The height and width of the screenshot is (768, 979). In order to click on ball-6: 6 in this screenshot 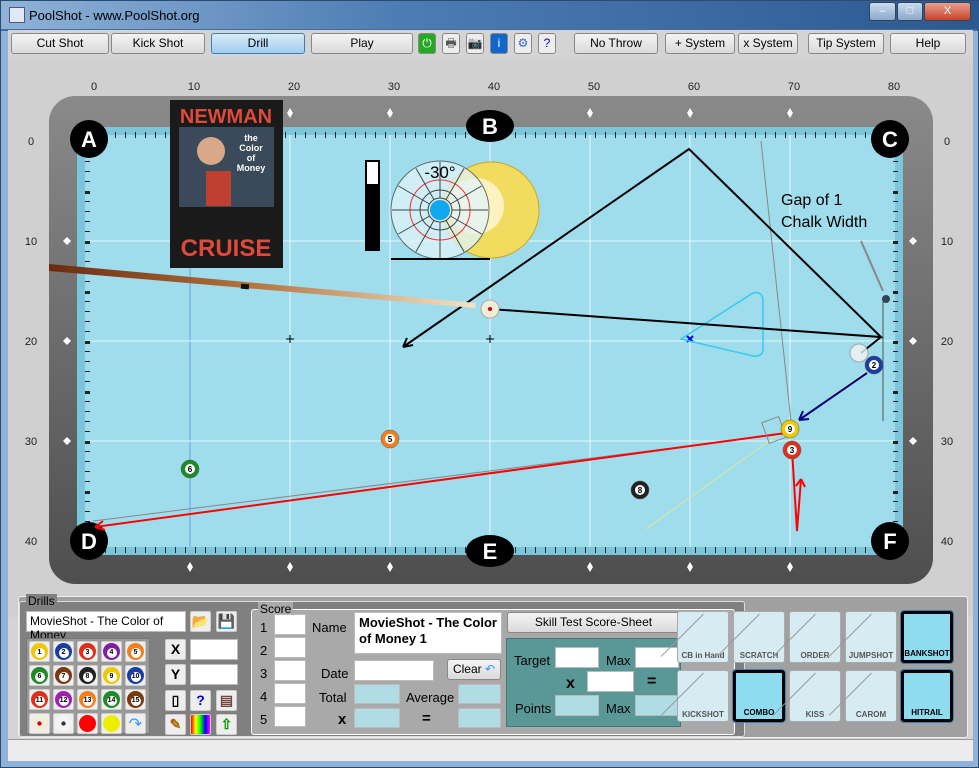, I will do `click(190, 469)`.